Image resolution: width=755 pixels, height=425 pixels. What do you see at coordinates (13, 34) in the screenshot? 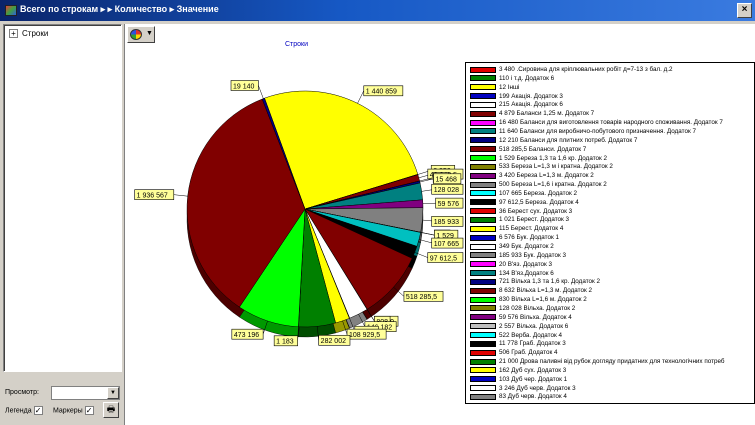
I see `expand-icon: +` at bounding box center [13, 34].